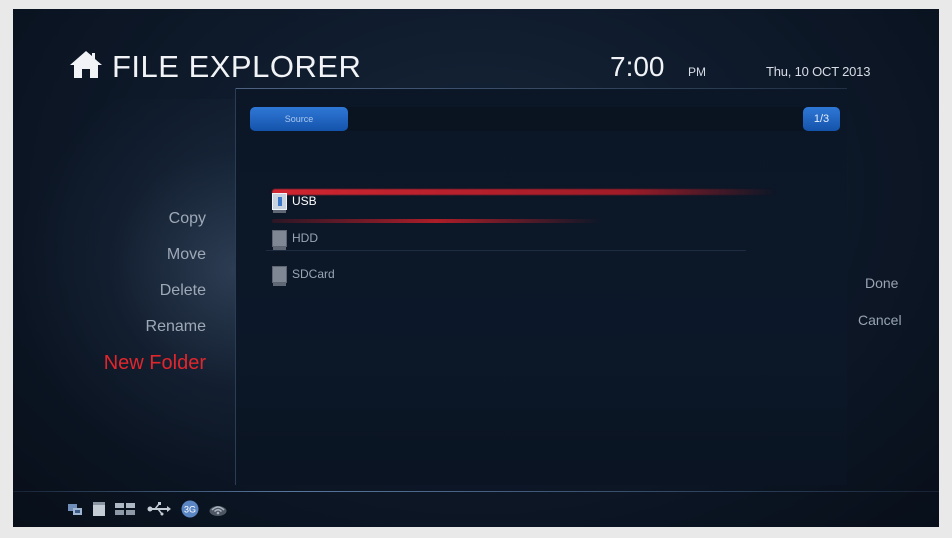 Image resolution: width=952 pixels, height=538 pixels. Describe the element at coordinates (305, 238) in the screenshot. I see `device-label: HDD` at that location.